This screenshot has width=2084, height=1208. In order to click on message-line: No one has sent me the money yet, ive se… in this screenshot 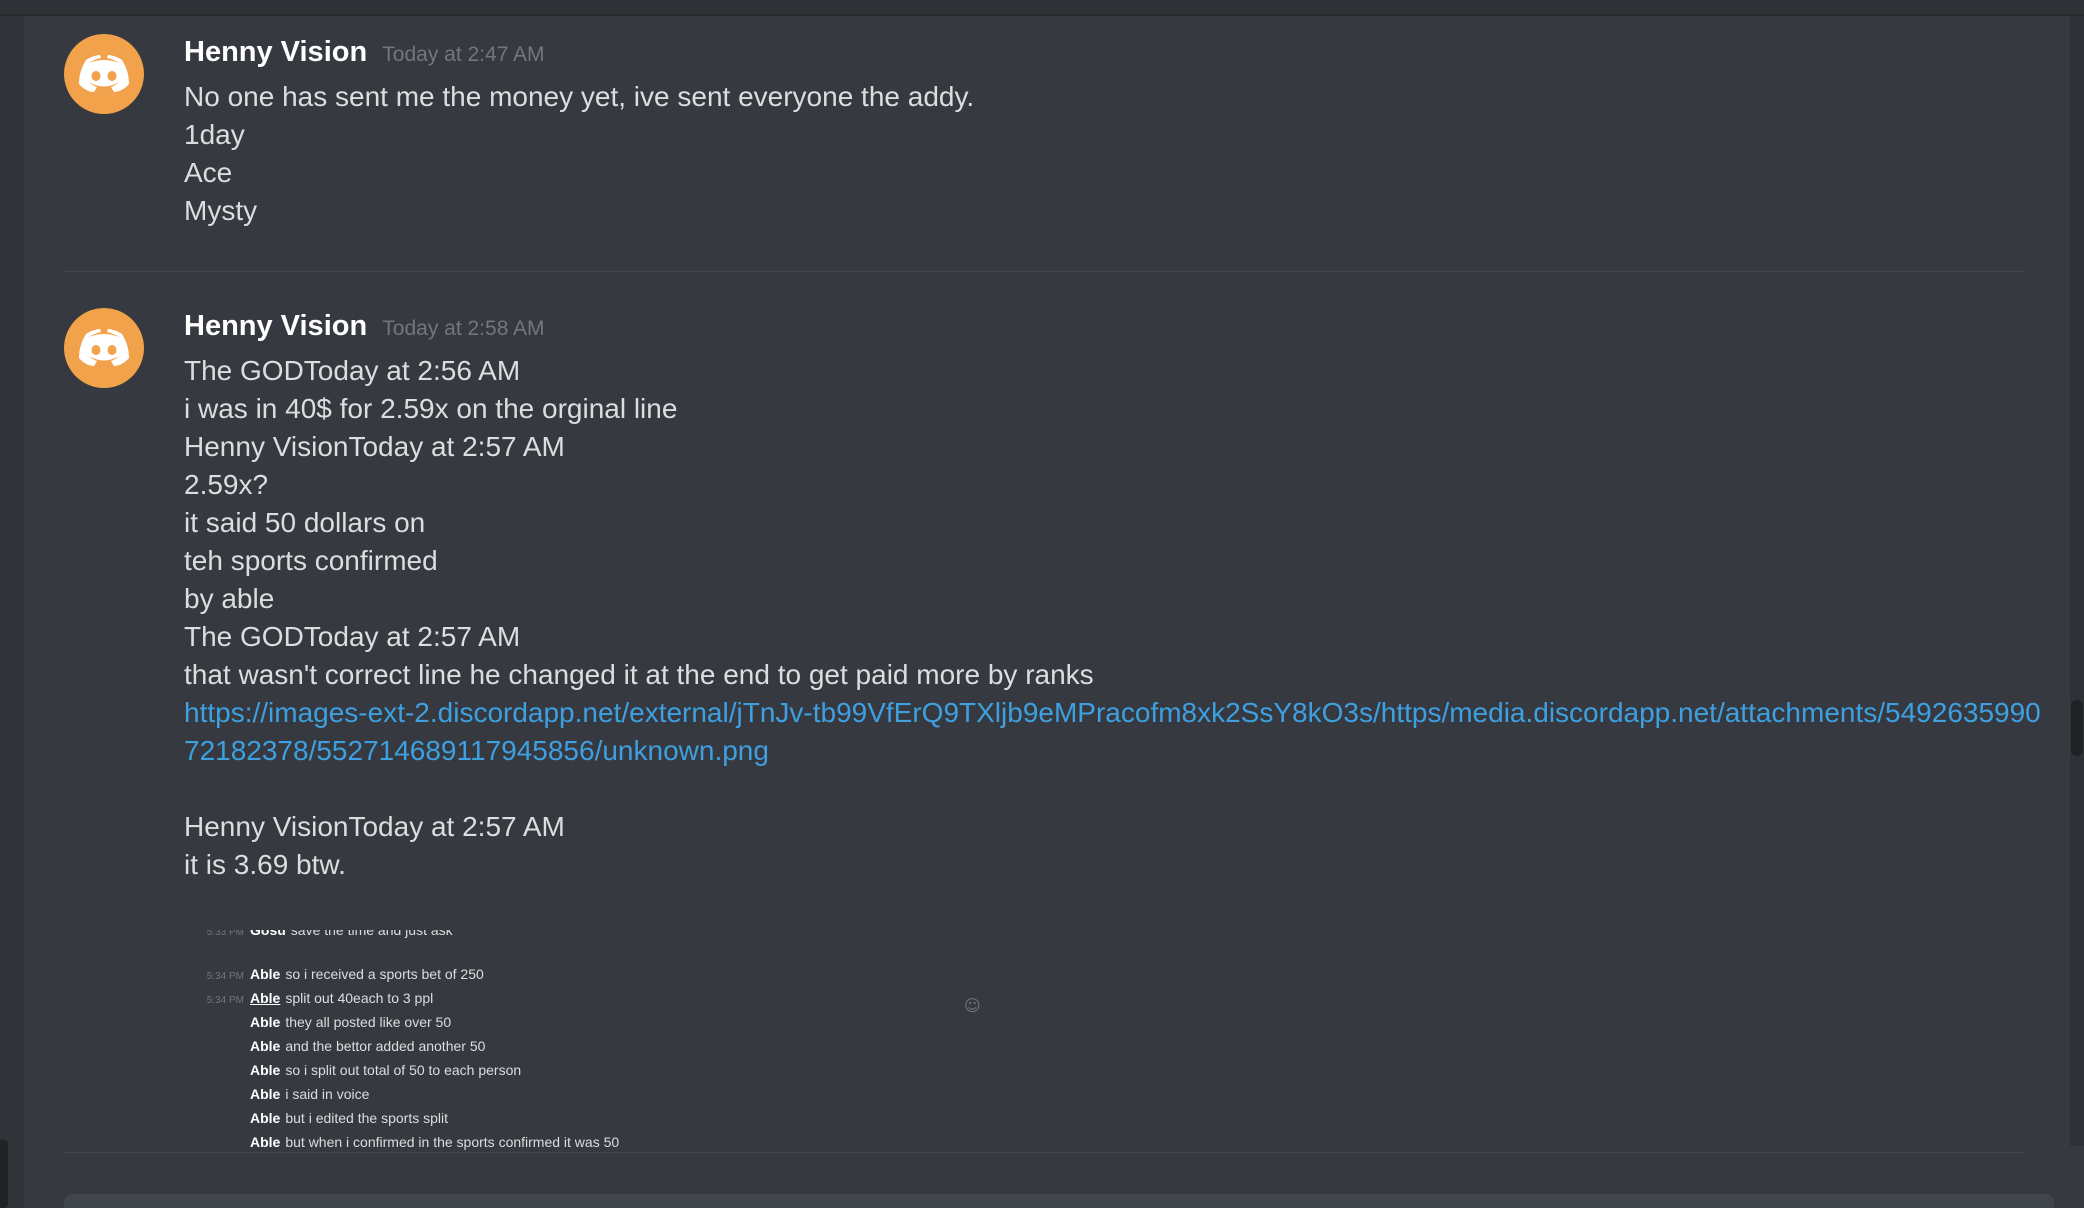, I will do `click(579, 96)`.